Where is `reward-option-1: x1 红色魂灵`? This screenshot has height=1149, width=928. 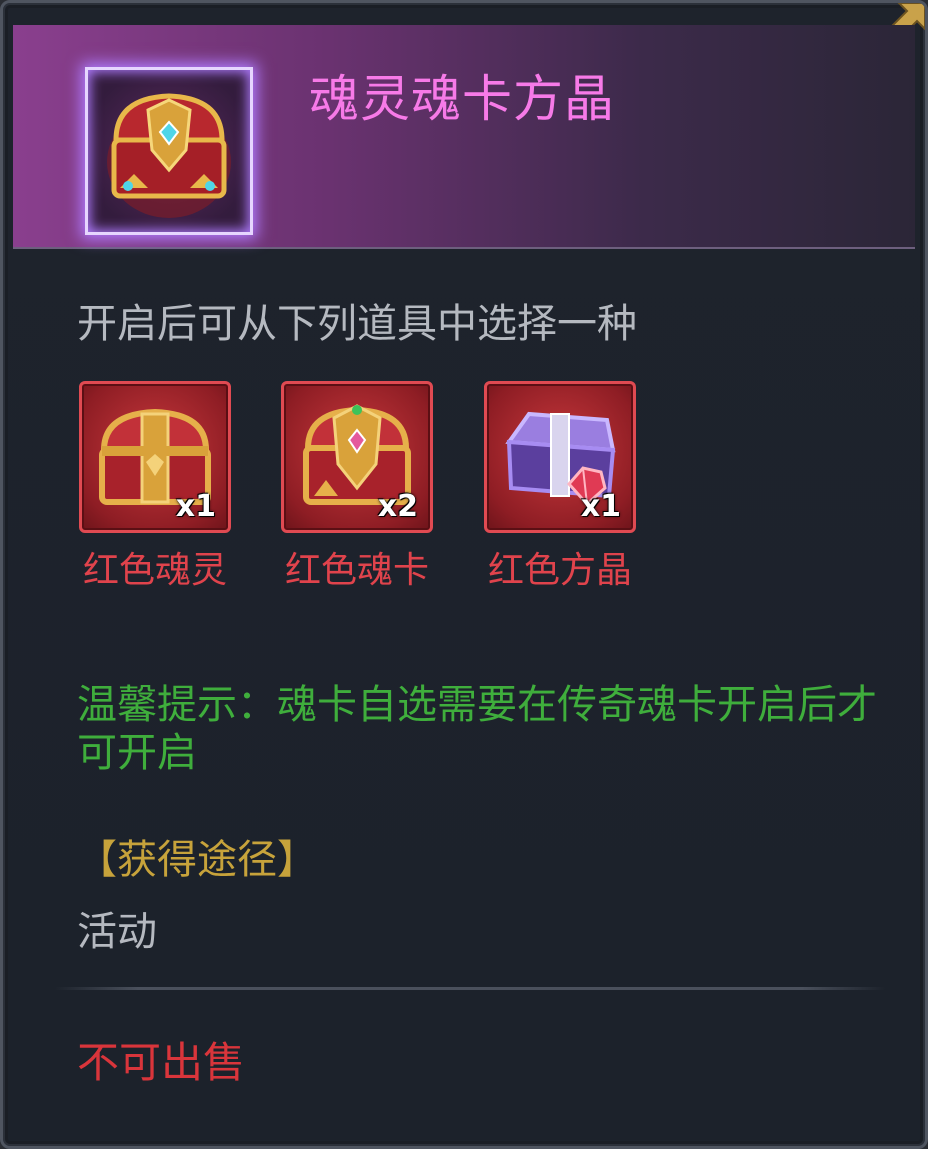
reward-option-1: x1 红色魂灵 is located at coordinates (155, 487).